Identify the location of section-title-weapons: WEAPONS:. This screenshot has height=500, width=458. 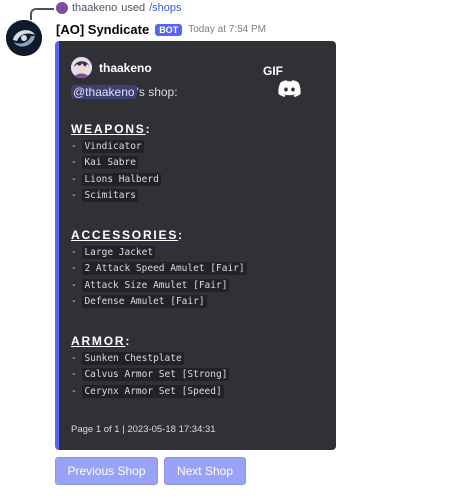
(111, 129).